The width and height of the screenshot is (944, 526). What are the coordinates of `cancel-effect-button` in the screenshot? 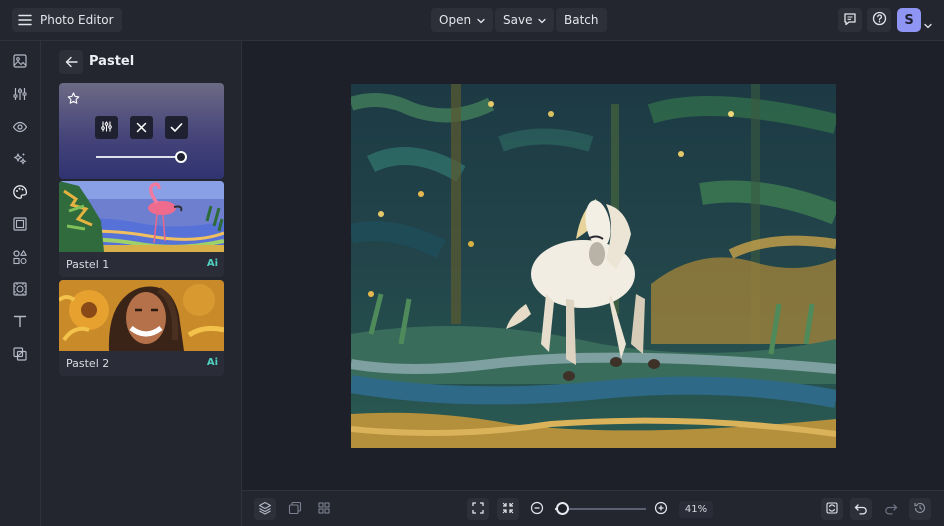 It's located at (141, 127).